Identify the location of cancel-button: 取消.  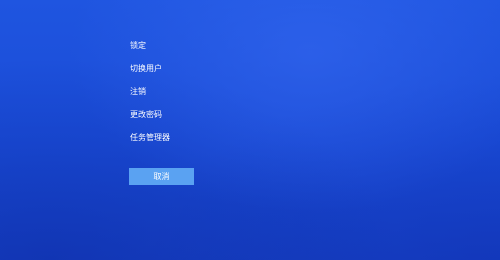
(161, 176).